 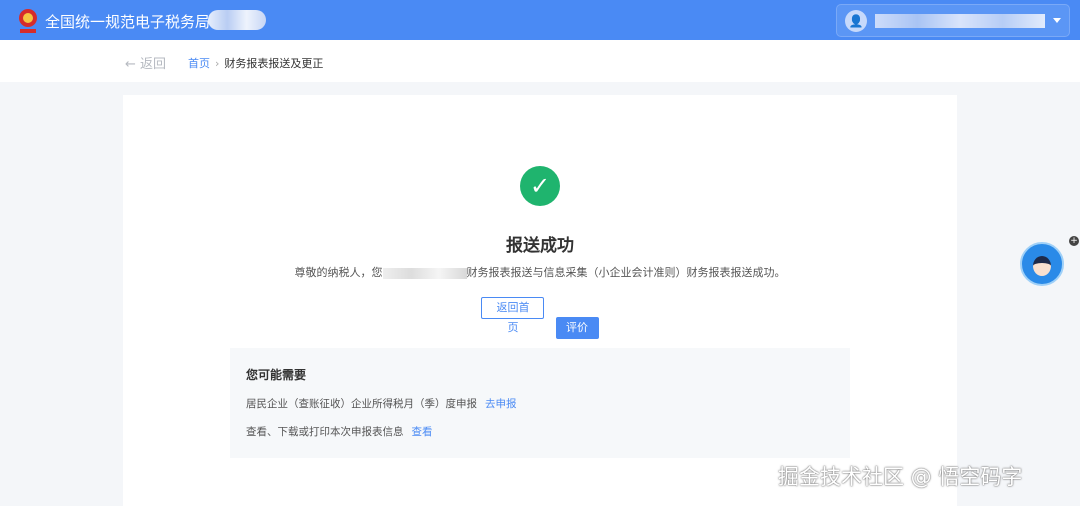 I want to click on back-button: ← 返回, so click(x=145, y=62).